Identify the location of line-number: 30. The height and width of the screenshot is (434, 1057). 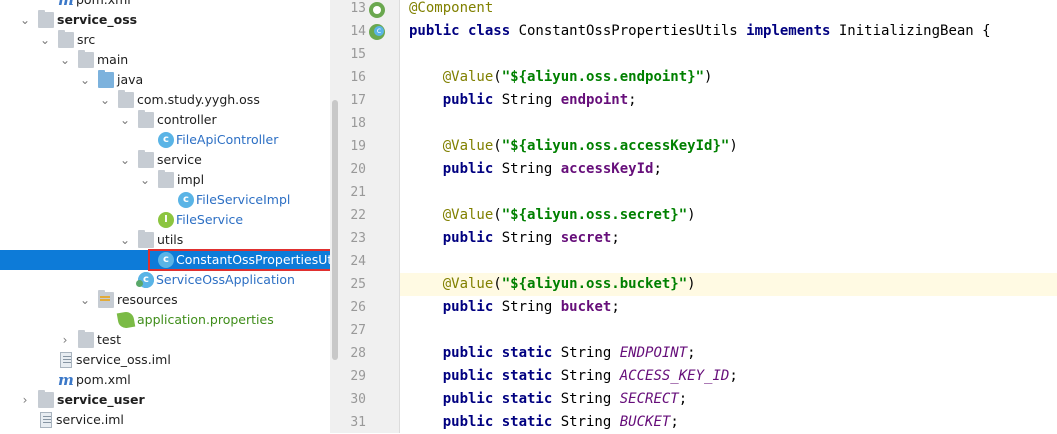
(358, 399).